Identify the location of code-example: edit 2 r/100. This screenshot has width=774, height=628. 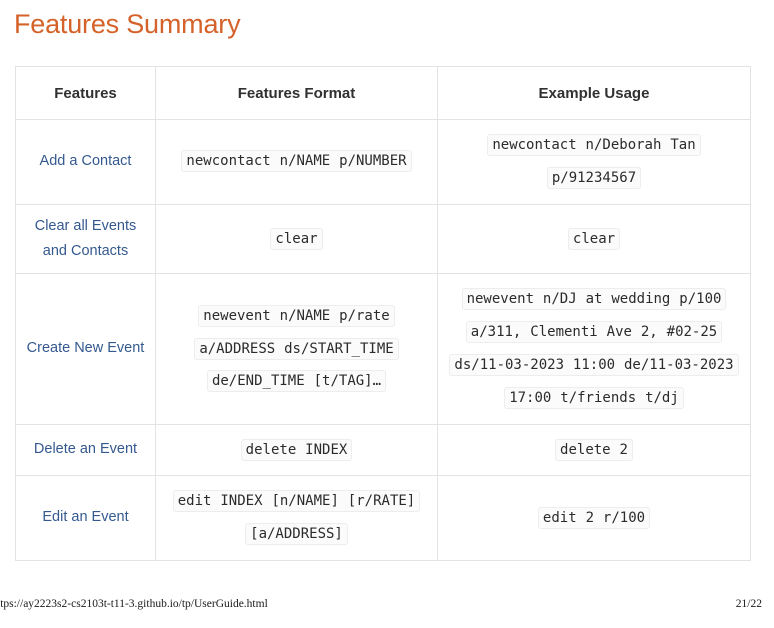
(594, 517).